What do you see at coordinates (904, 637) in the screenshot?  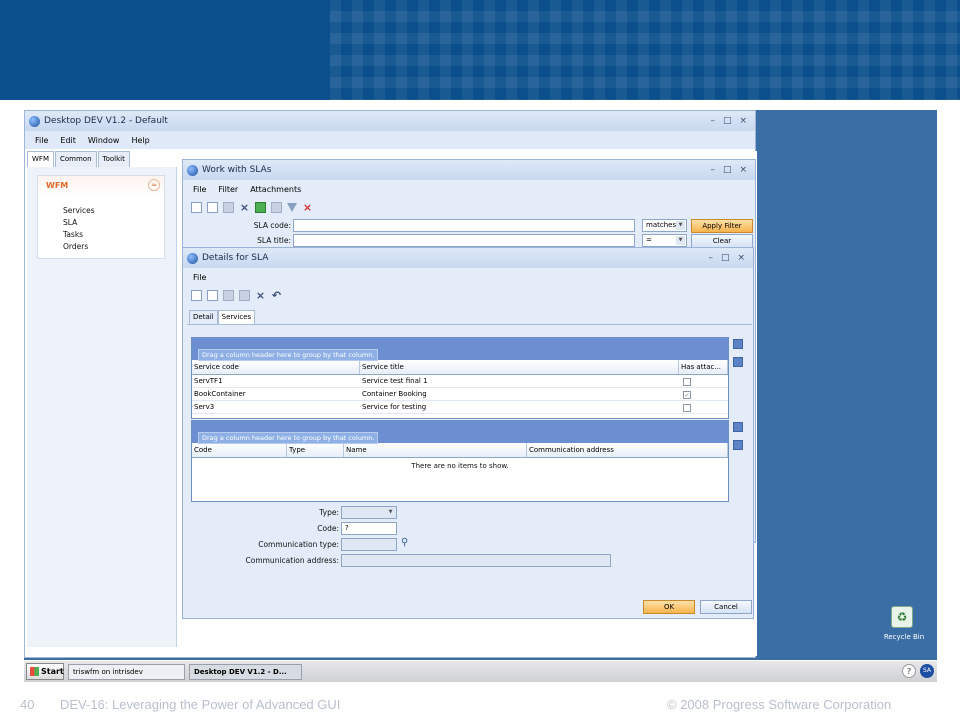 I see `recycle-bin-label: Recycle Bin` at bounding box center [904, 637].